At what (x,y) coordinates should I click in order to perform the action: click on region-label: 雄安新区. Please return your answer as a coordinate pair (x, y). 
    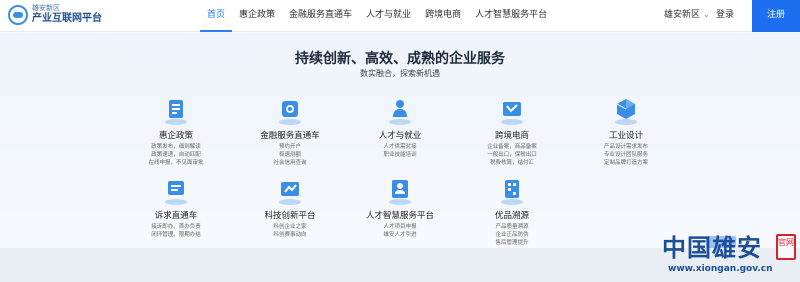
    Looking at the image, I should click on (682, 15).